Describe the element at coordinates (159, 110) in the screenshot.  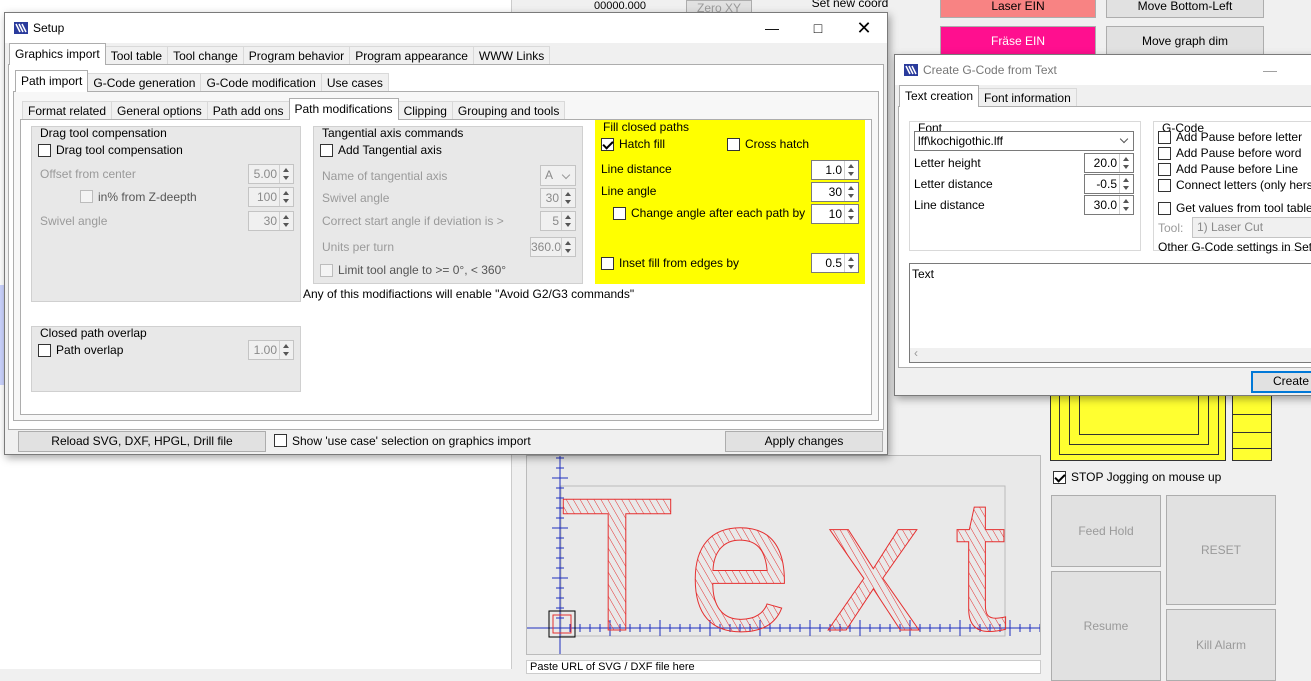
I see `tab-general-options: General options` at that location.